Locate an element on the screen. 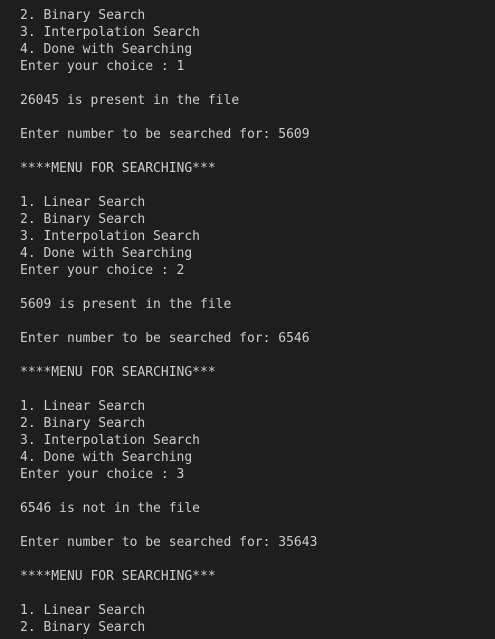 The width and height of the screenshot is (495, 639). terminal-line: Enter number to be searched for: 6546 is located at coordinates (165, 338).